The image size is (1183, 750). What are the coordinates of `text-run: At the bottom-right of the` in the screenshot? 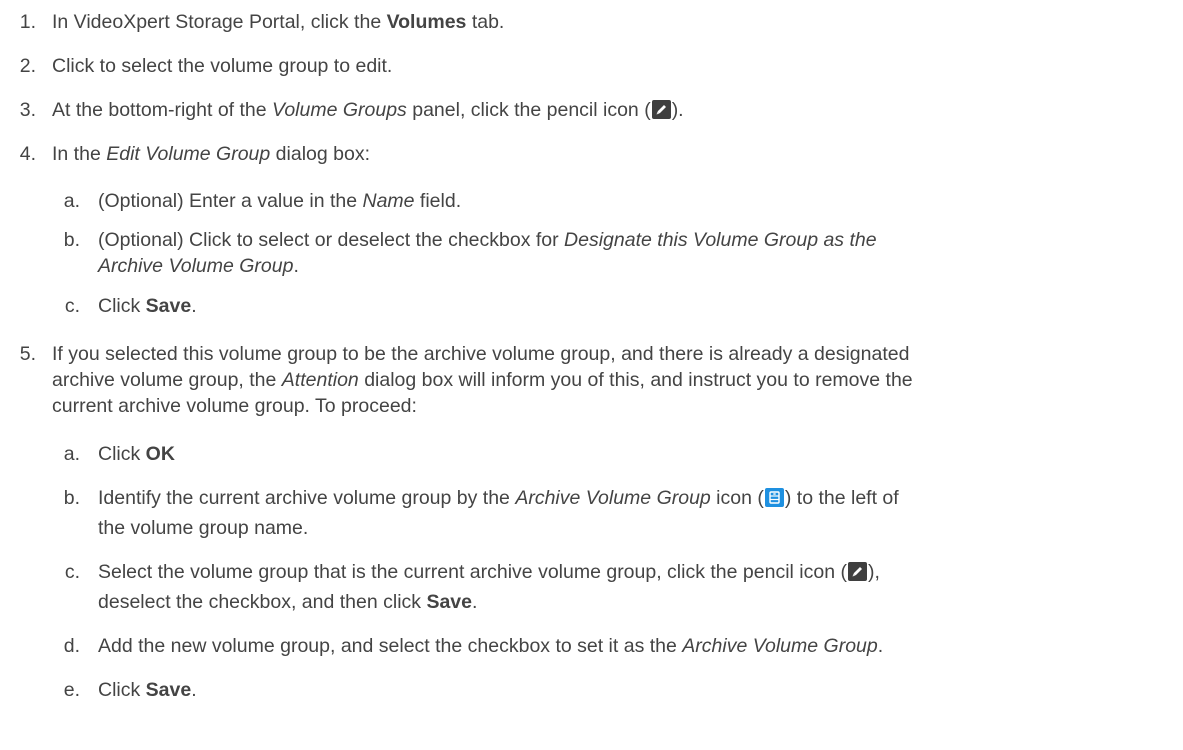 It's located at (162, 110).